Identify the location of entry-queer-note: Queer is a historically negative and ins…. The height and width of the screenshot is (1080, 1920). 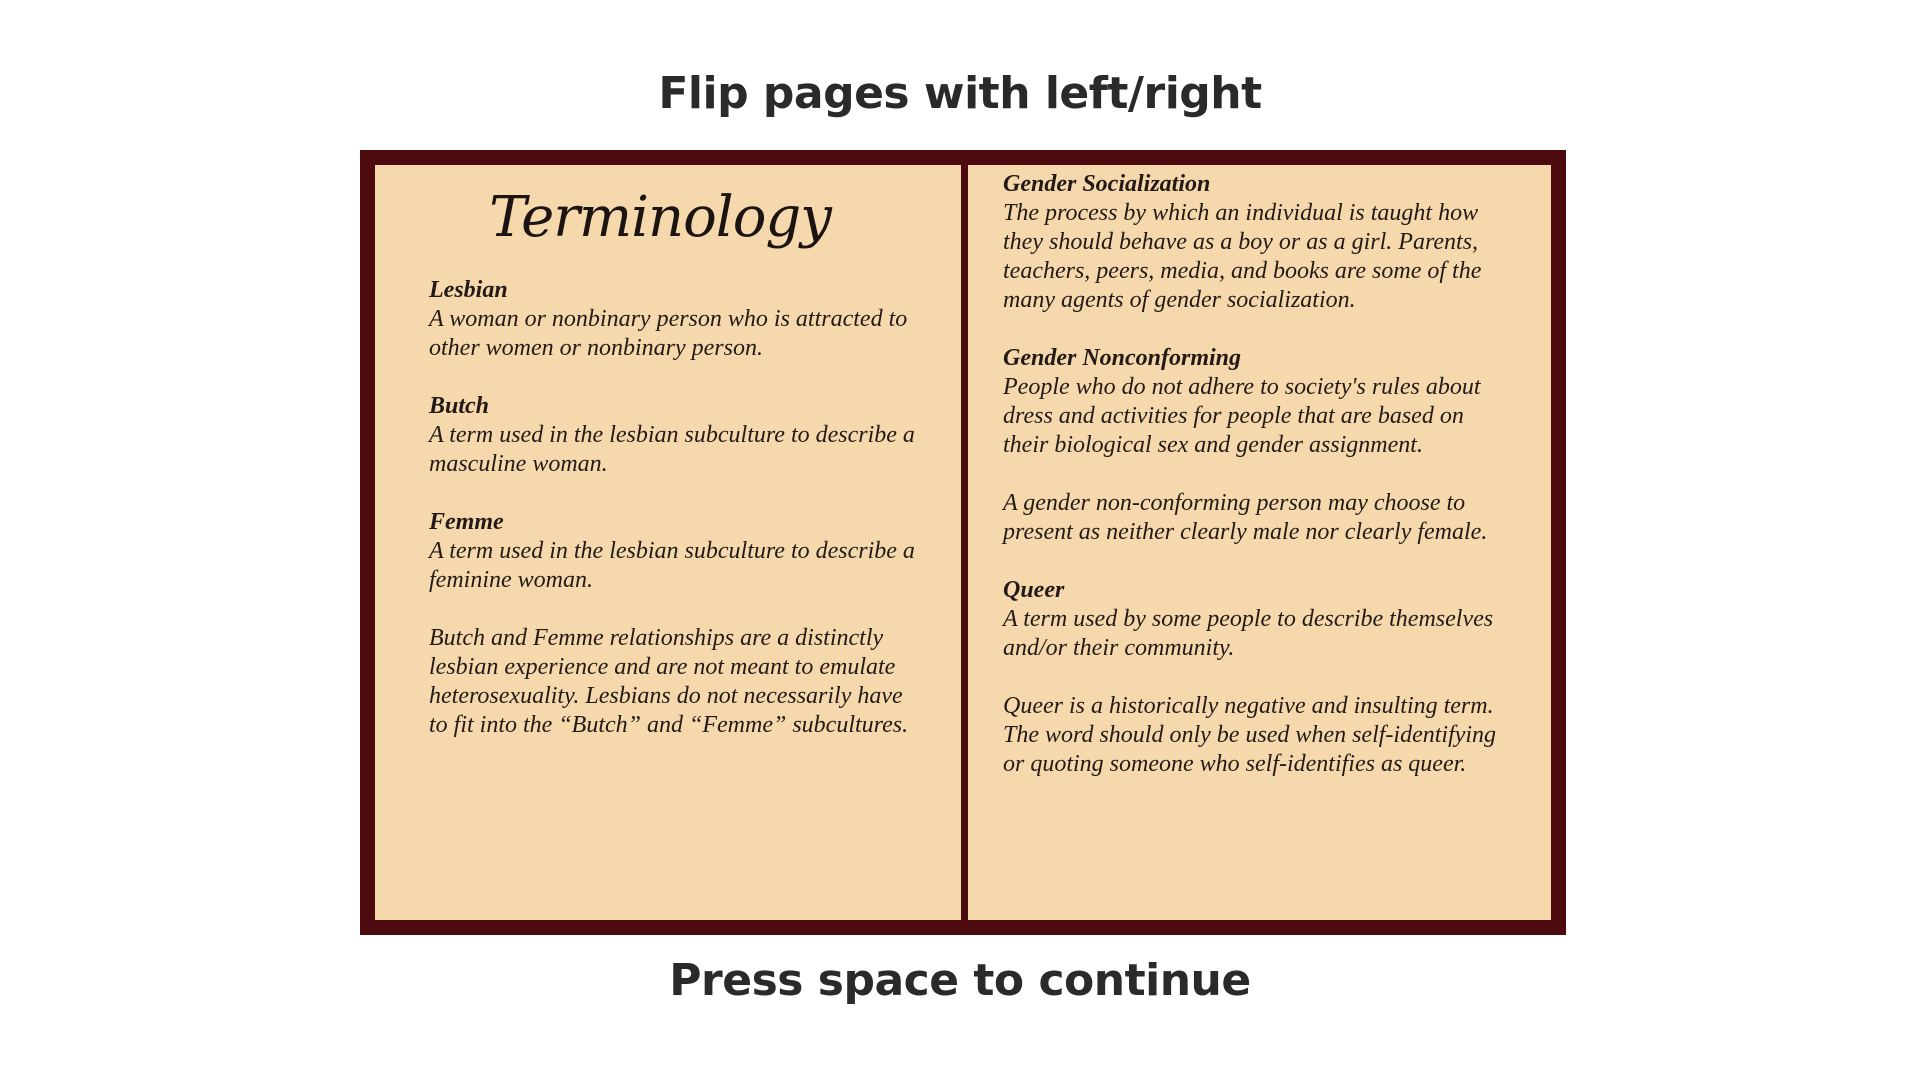
(1252, 735).